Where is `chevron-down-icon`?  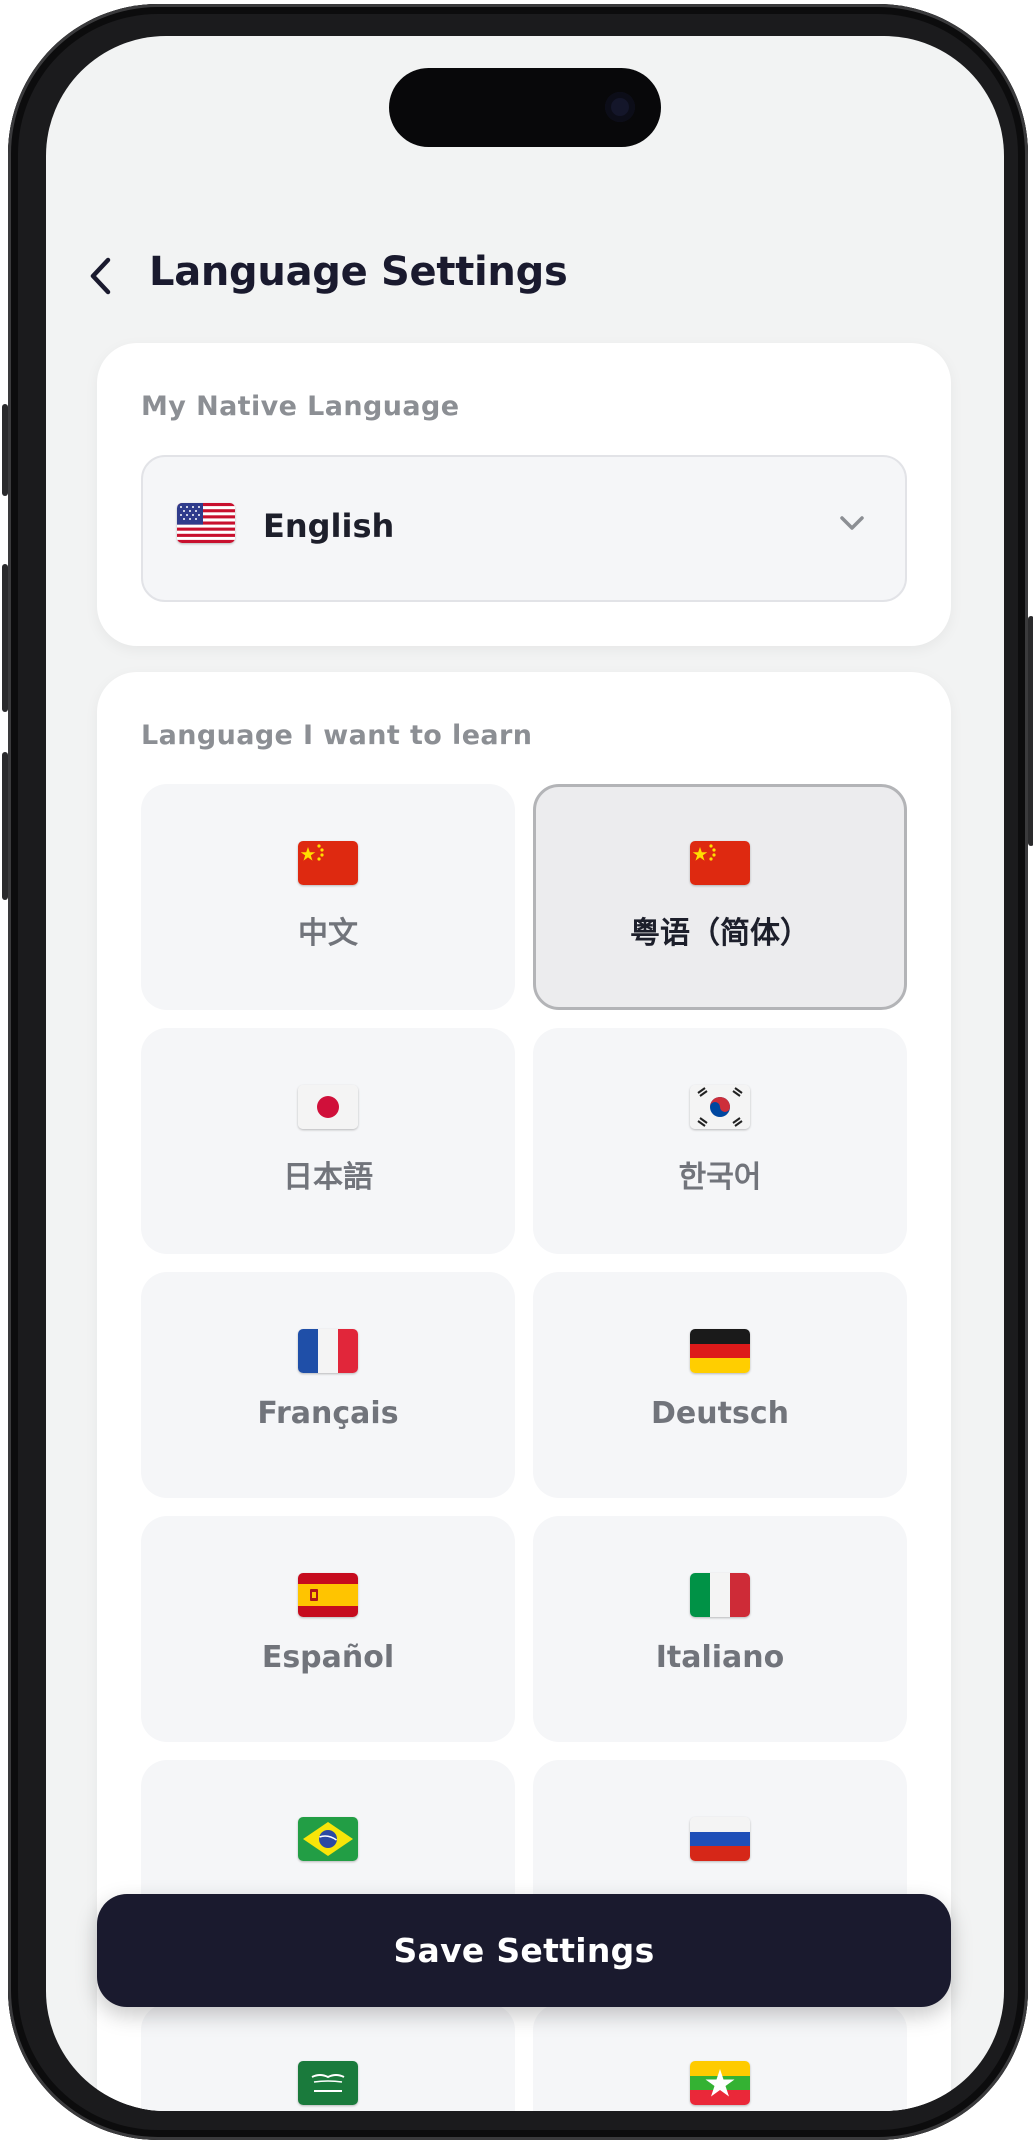 chevron-down-icon is located at coordinates (852, 525).